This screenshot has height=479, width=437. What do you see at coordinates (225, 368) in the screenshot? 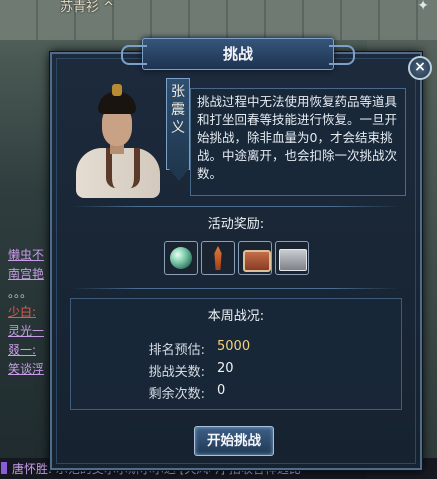
I see `stat-value: 20` at bounding box center [225, 368].